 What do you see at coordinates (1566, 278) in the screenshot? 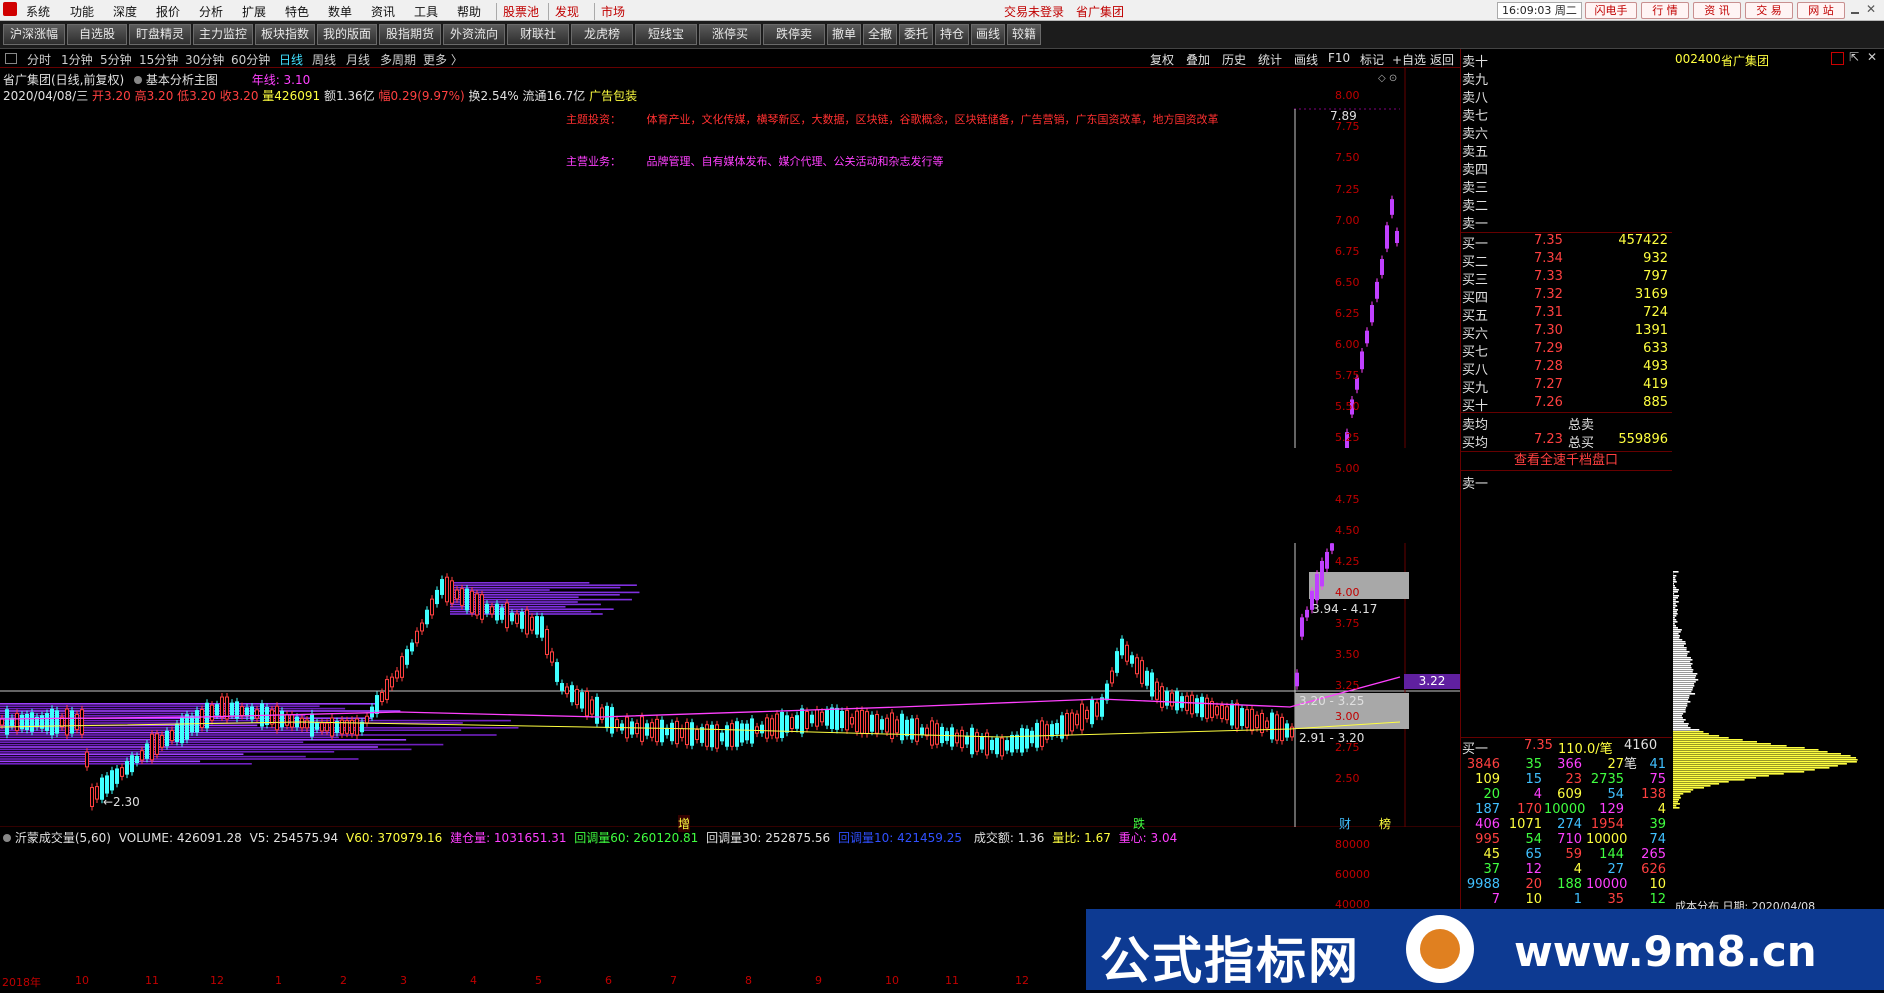
I see `bid-row: 买三7.33797` at bounding box center [1566, 278].